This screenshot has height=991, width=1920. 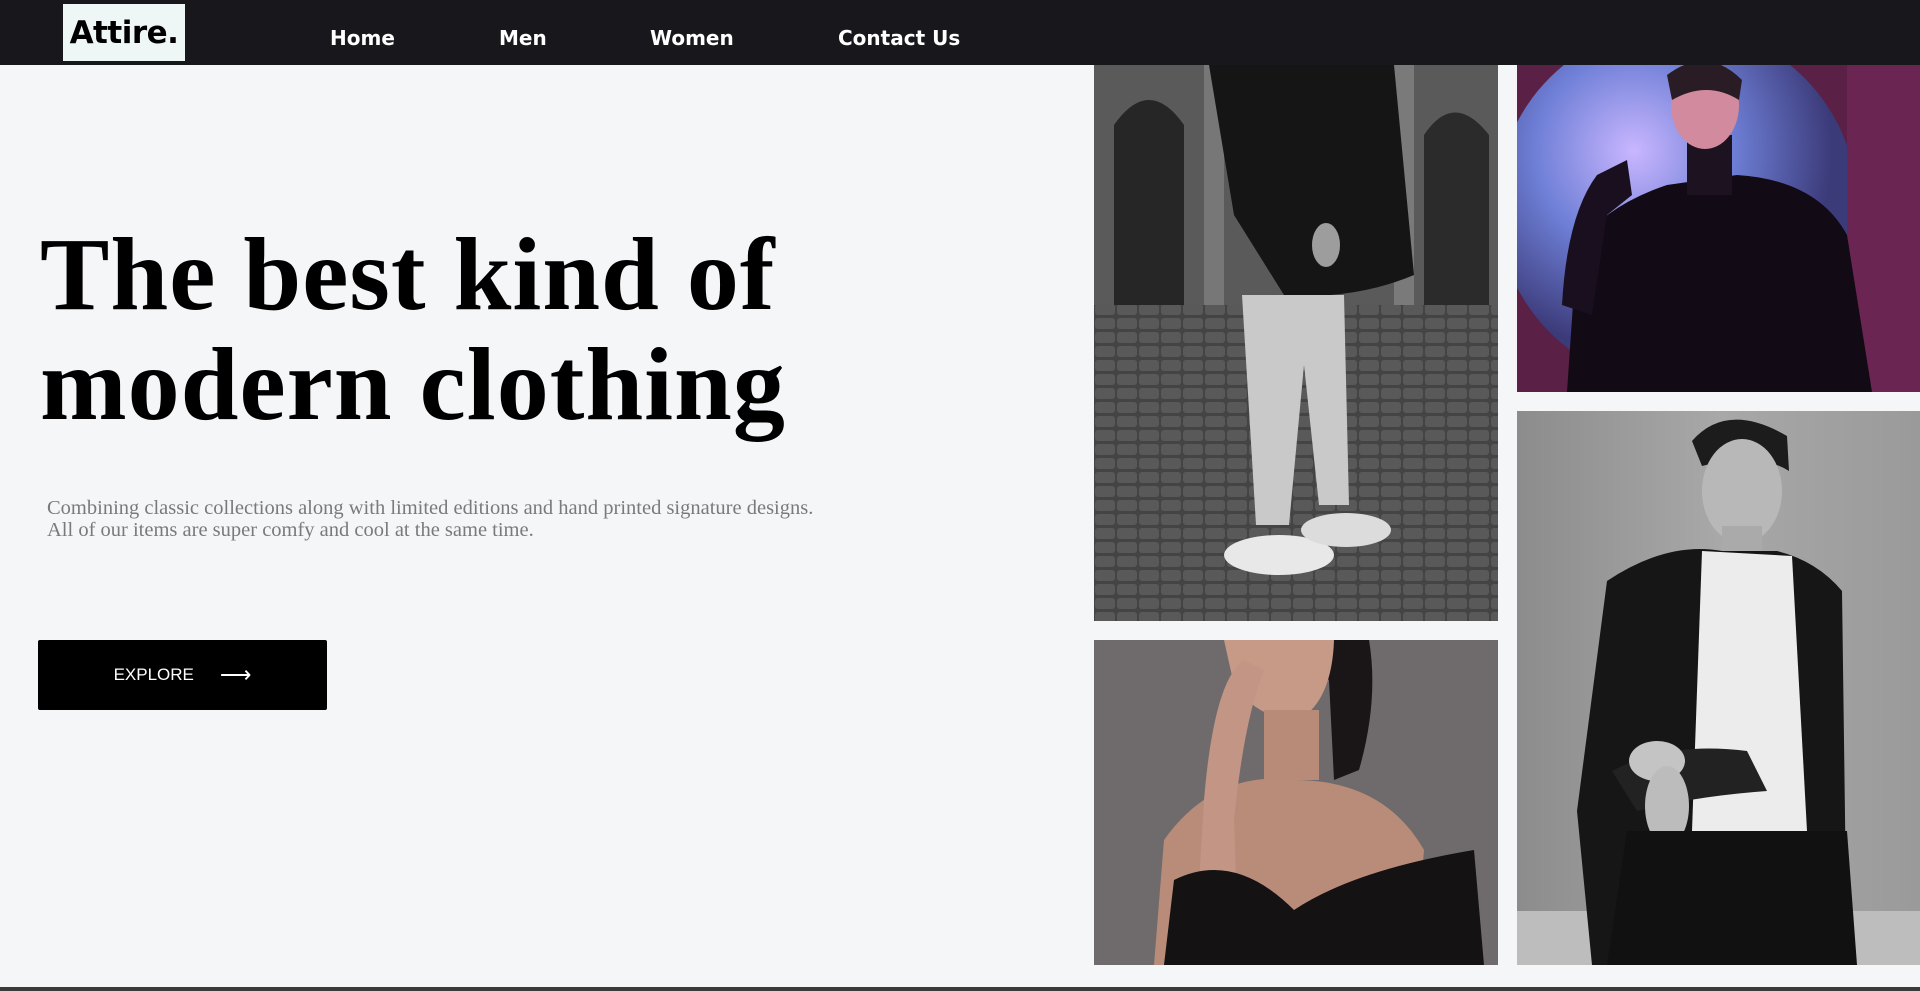 I want to click on woman-moon-backdrop-photo, so click(x=1718, y=228).